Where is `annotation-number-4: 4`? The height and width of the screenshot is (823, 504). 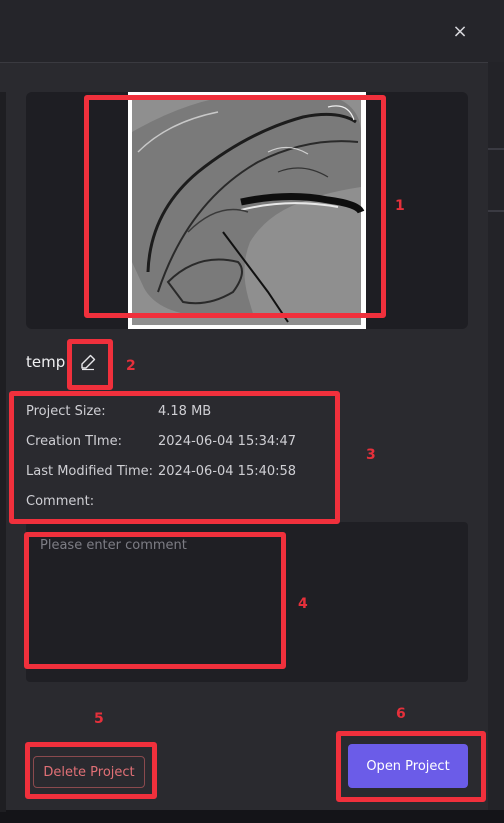 annotation-number-4: 4 is located at coordinates (303, 604).